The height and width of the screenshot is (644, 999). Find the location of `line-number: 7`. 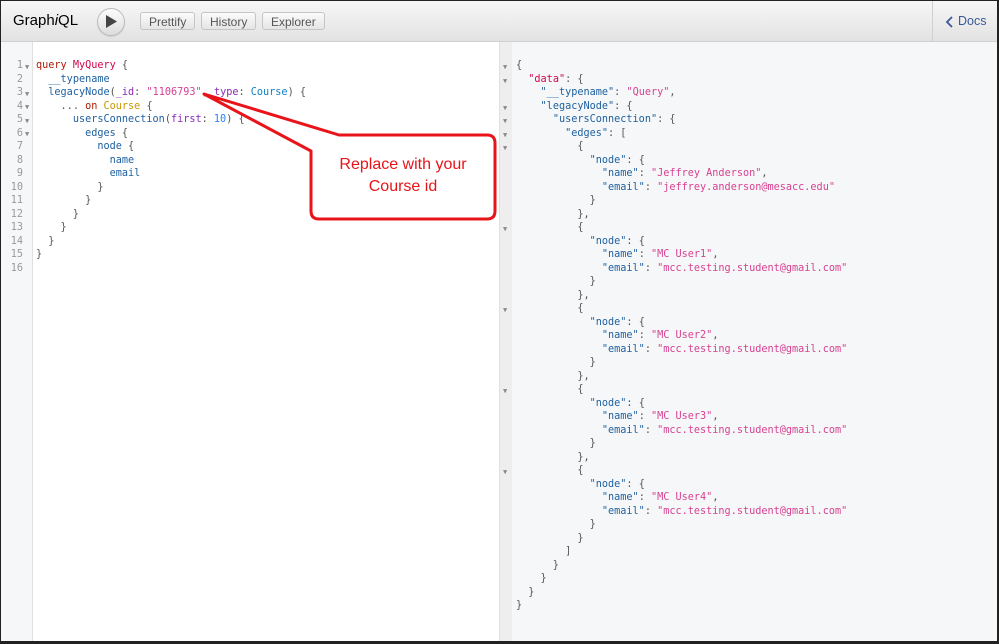

line-number: 7 is located at coordinates (19, 146).